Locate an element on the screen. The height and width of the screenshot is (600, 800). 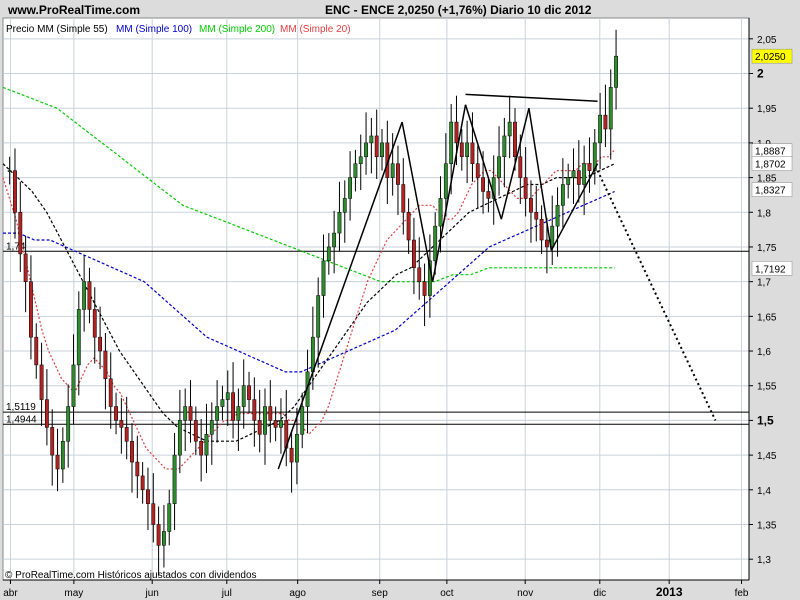
level-label: 1,4944 is located at coordinates (21, 419).